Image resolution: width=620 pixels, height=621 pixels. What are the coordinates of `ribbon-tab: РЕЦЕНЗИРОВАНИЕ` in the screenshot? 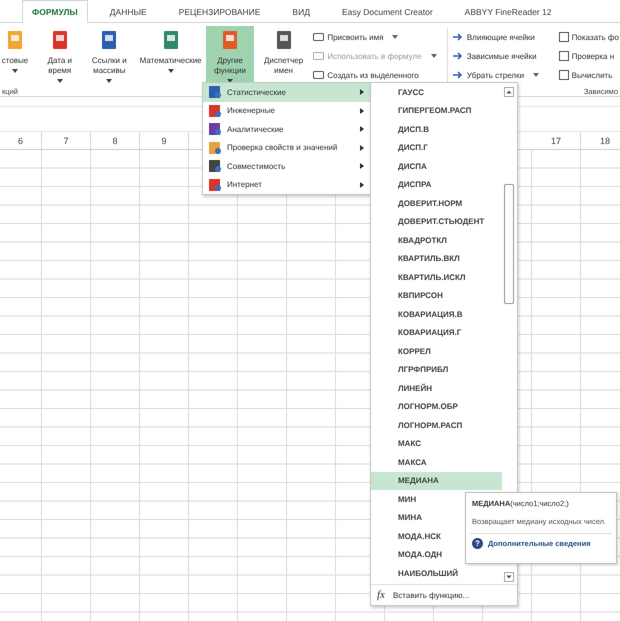 It's located at (219, 11).